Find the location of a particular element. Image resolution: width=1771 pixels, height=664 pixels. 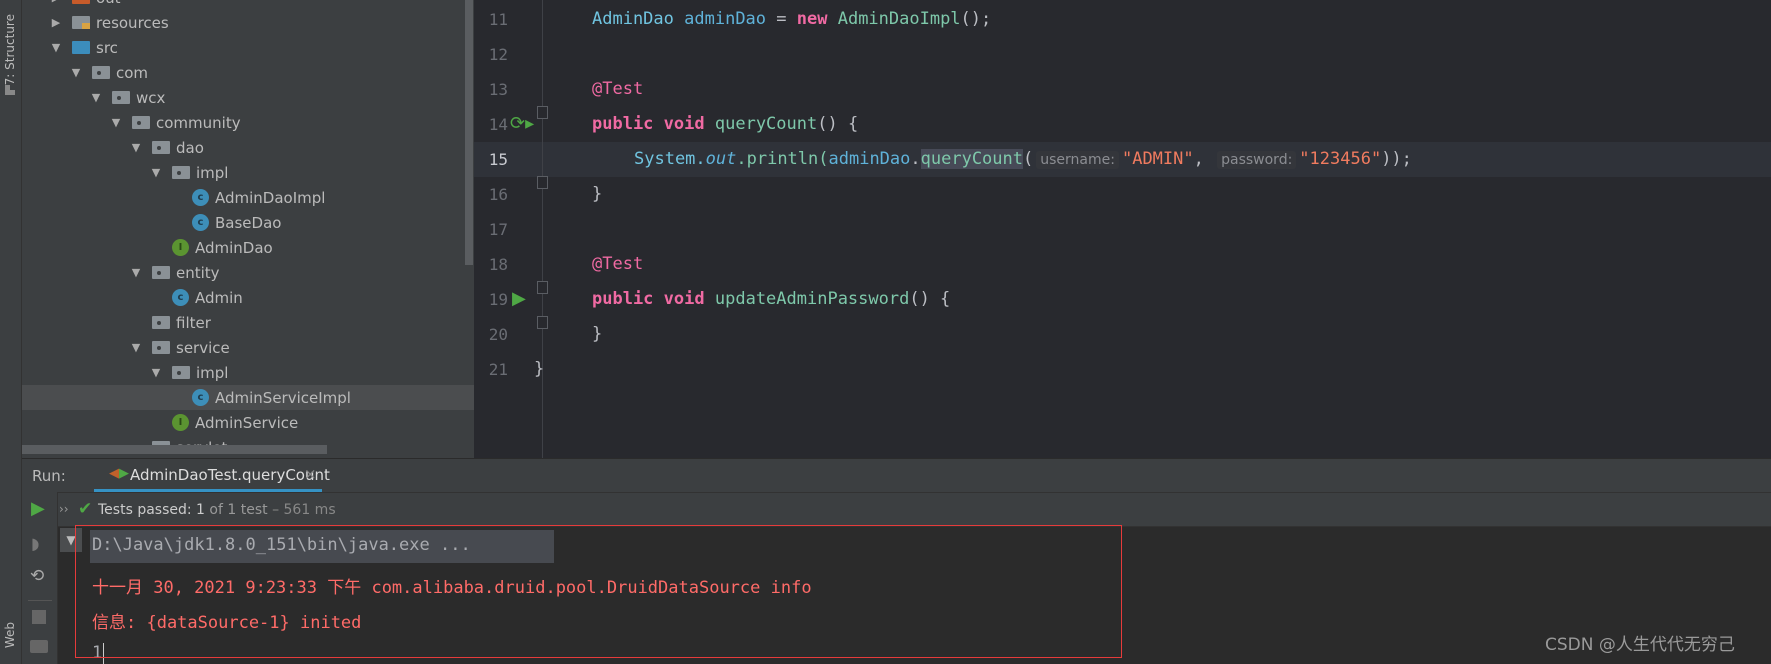

tree-item-label: com is located at coordinates (132, 72).